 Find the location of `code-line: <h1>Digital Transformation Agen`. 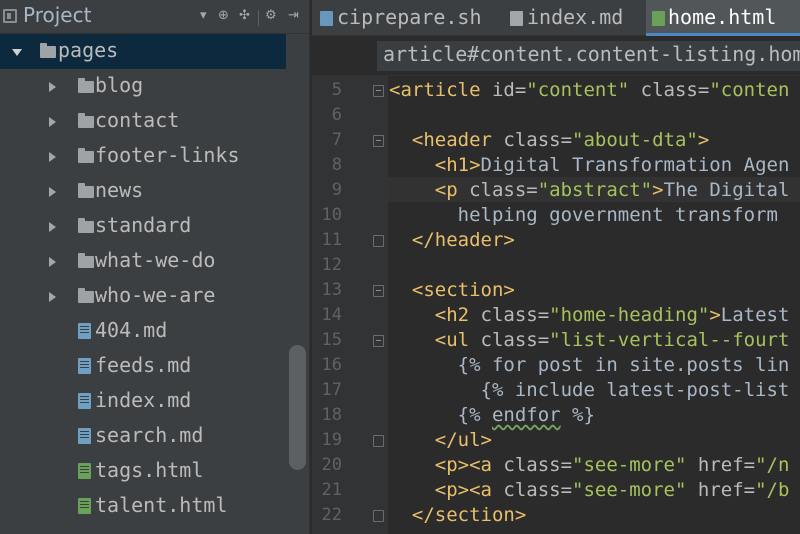

code-line: <h1>Digital Transformation Agen is located at coordinates (589, 166).